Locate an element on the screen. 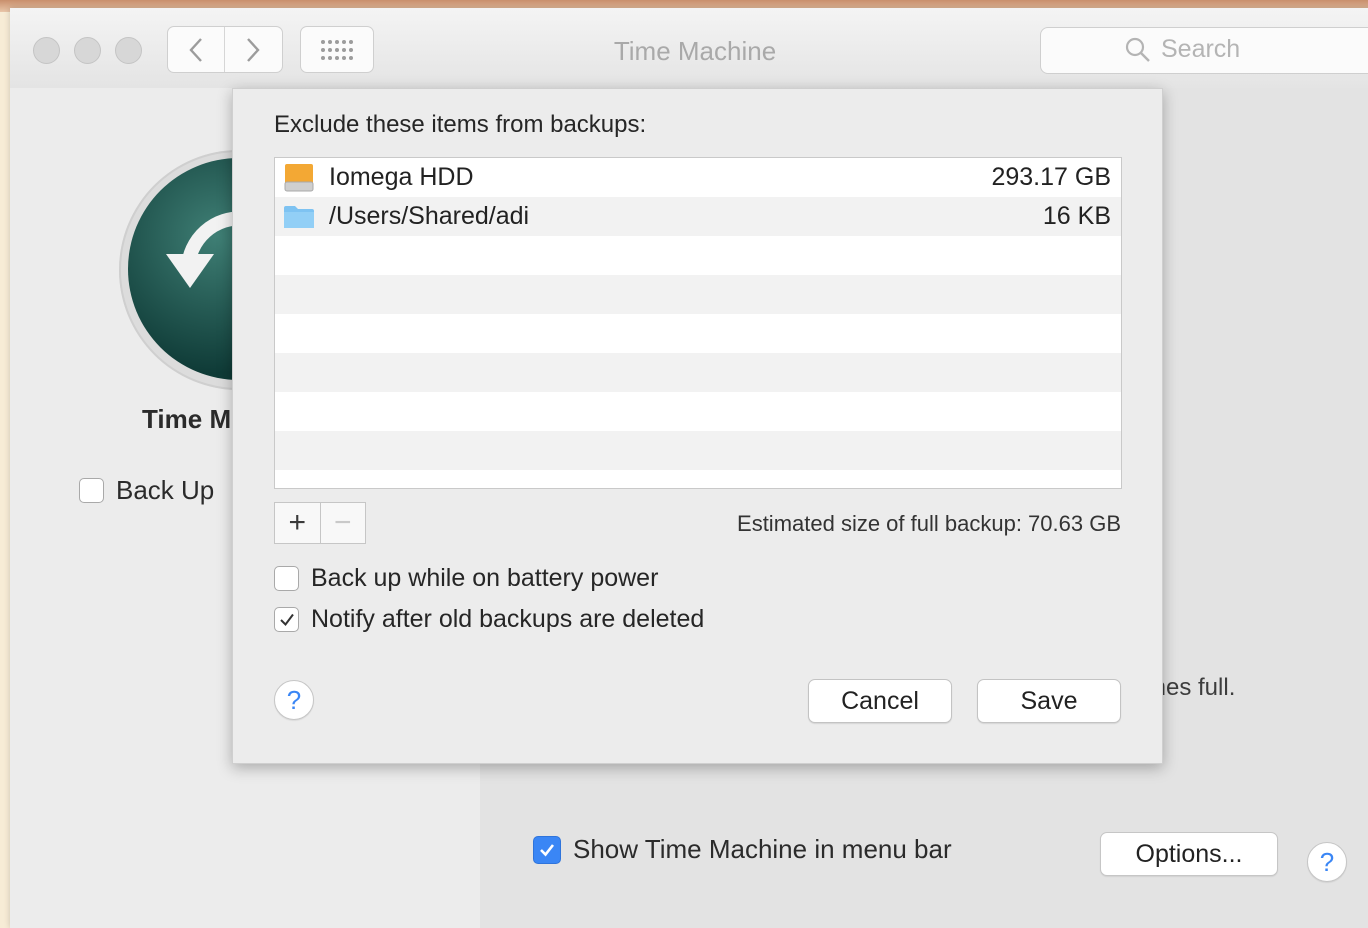 The height and width of the screenshot is (928, 1368). save-button: Save is located at coordinates (1049, 701).